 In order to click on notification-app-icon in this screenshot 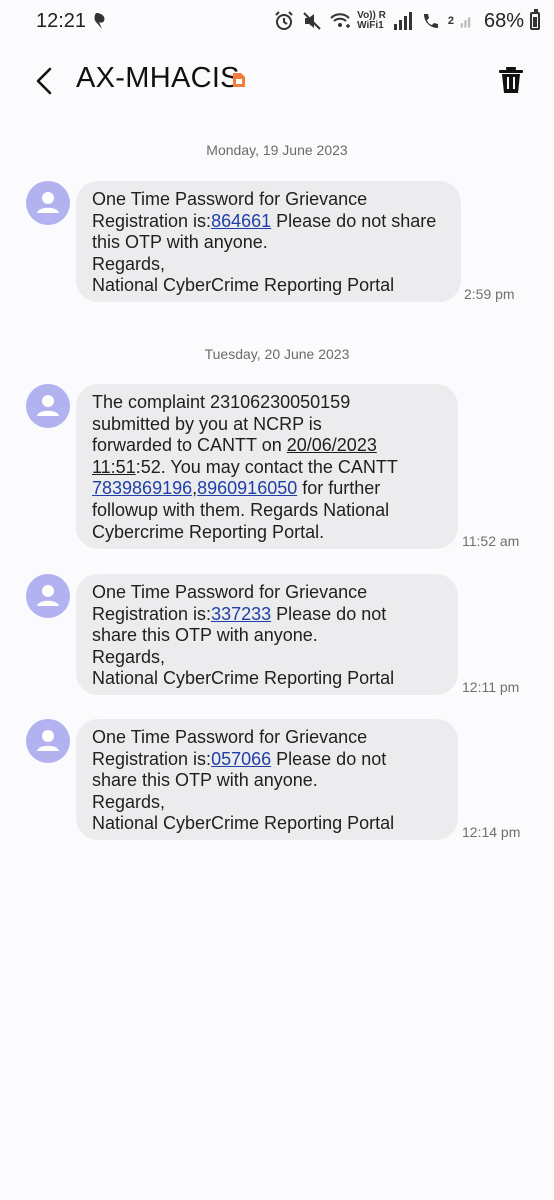, I will do `click(99, 21)`.